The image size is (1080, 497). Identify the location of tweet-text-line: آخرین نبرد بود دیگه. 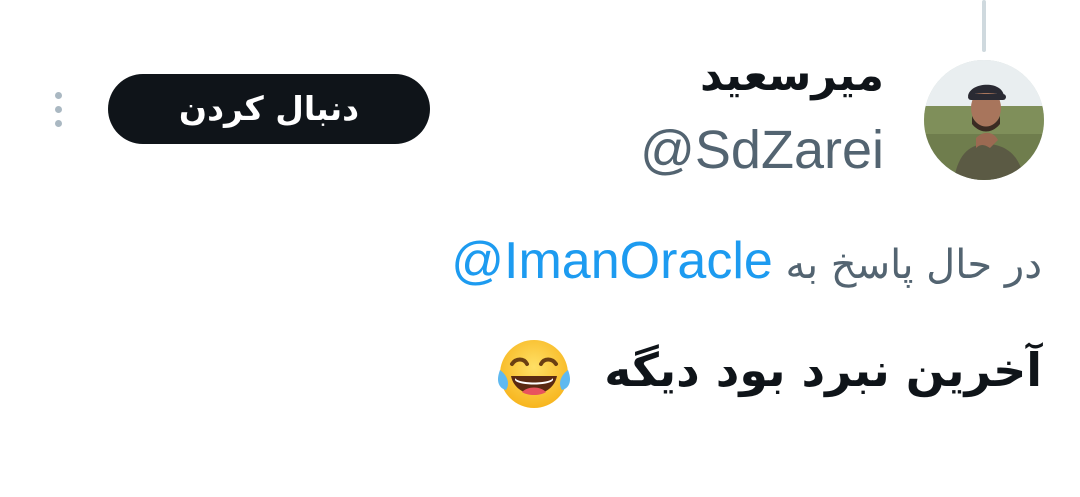
(768, 372).